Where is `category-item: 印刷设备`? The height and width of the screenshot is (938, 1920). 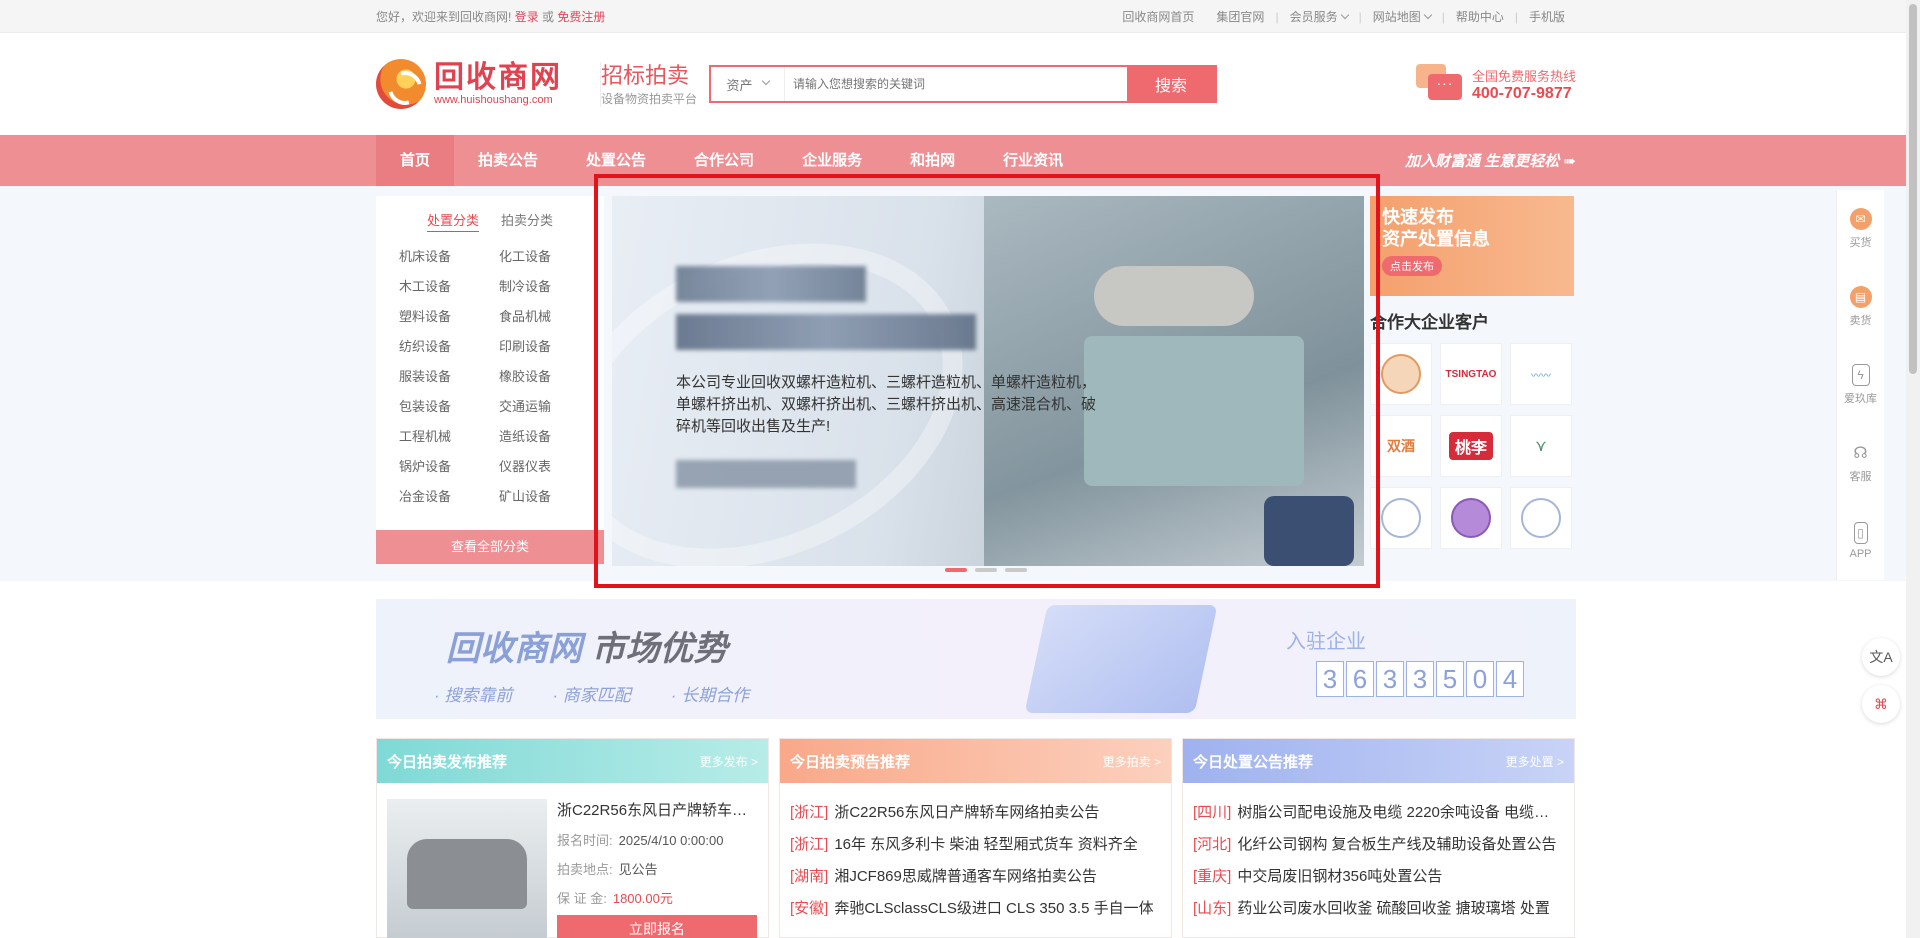 category-item: 印刷设备 is located at coordinates (549, 347).